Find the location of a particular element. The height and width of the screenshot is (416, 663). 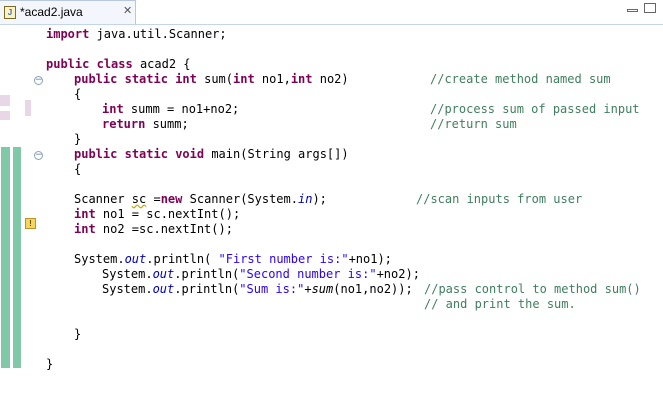

code-line: public static int sum(int no1,int no2) is located at coordinates (211, 79).